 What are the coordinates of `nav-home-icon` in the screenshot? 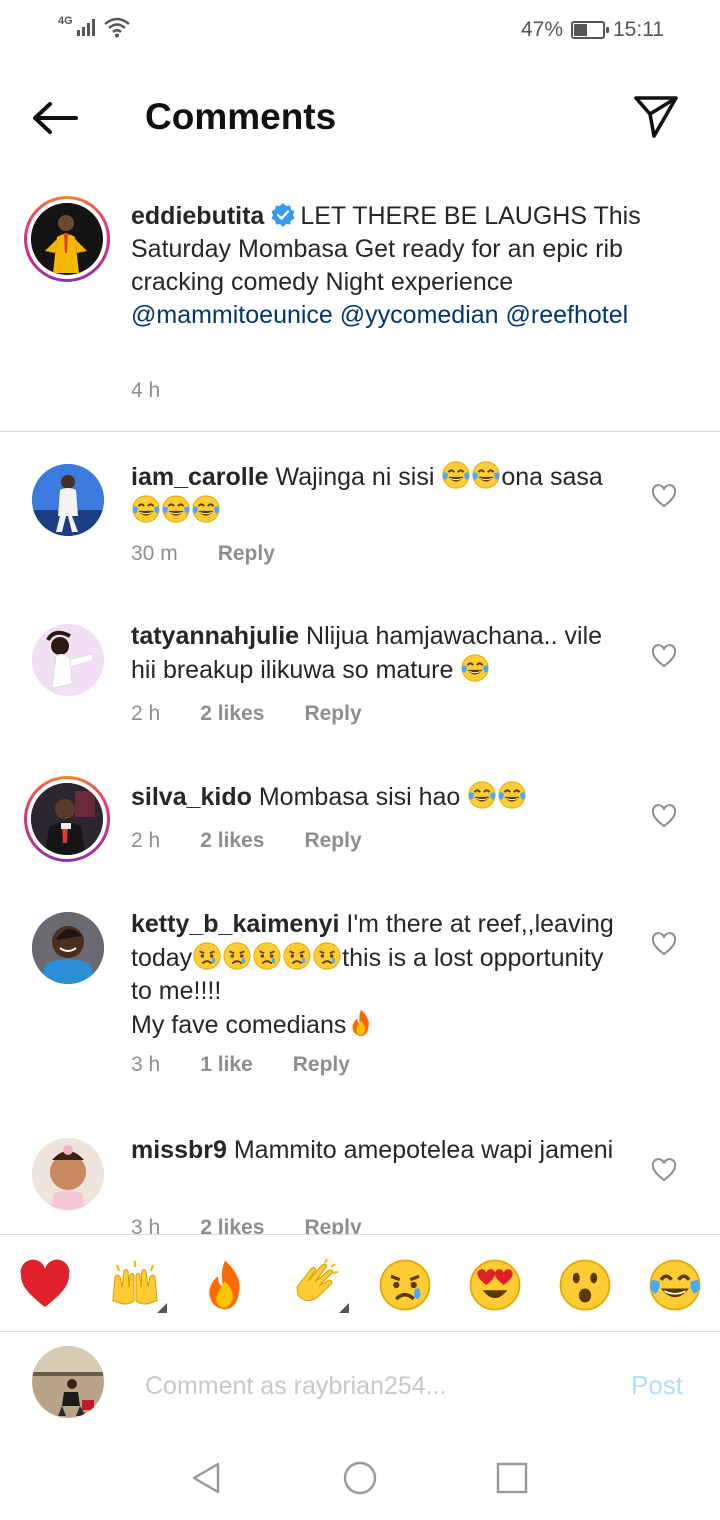 It's located at (360, 1478).